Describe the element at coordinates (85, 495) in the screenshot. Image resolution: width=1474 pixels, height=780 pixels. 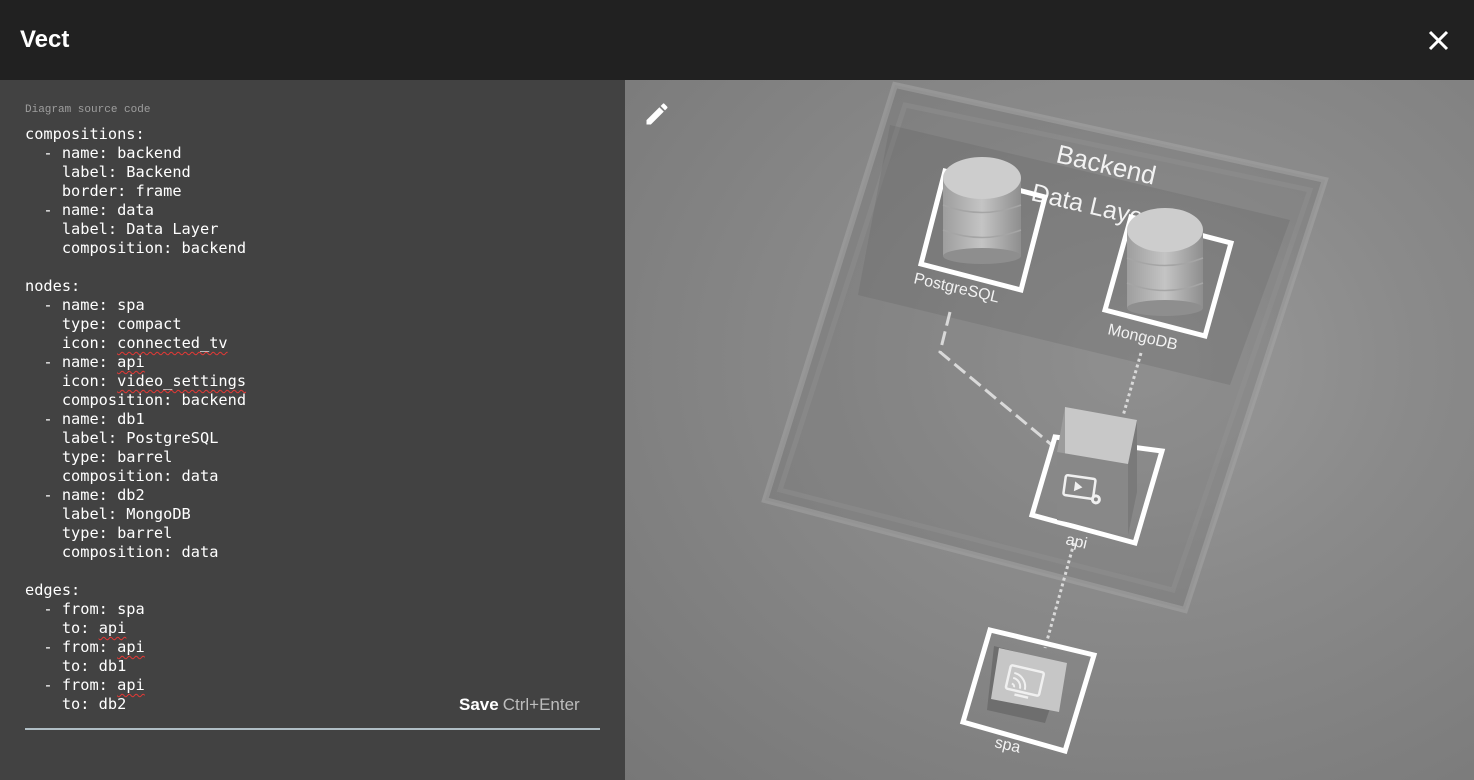
I see `code-line: - name: db2` at that location.